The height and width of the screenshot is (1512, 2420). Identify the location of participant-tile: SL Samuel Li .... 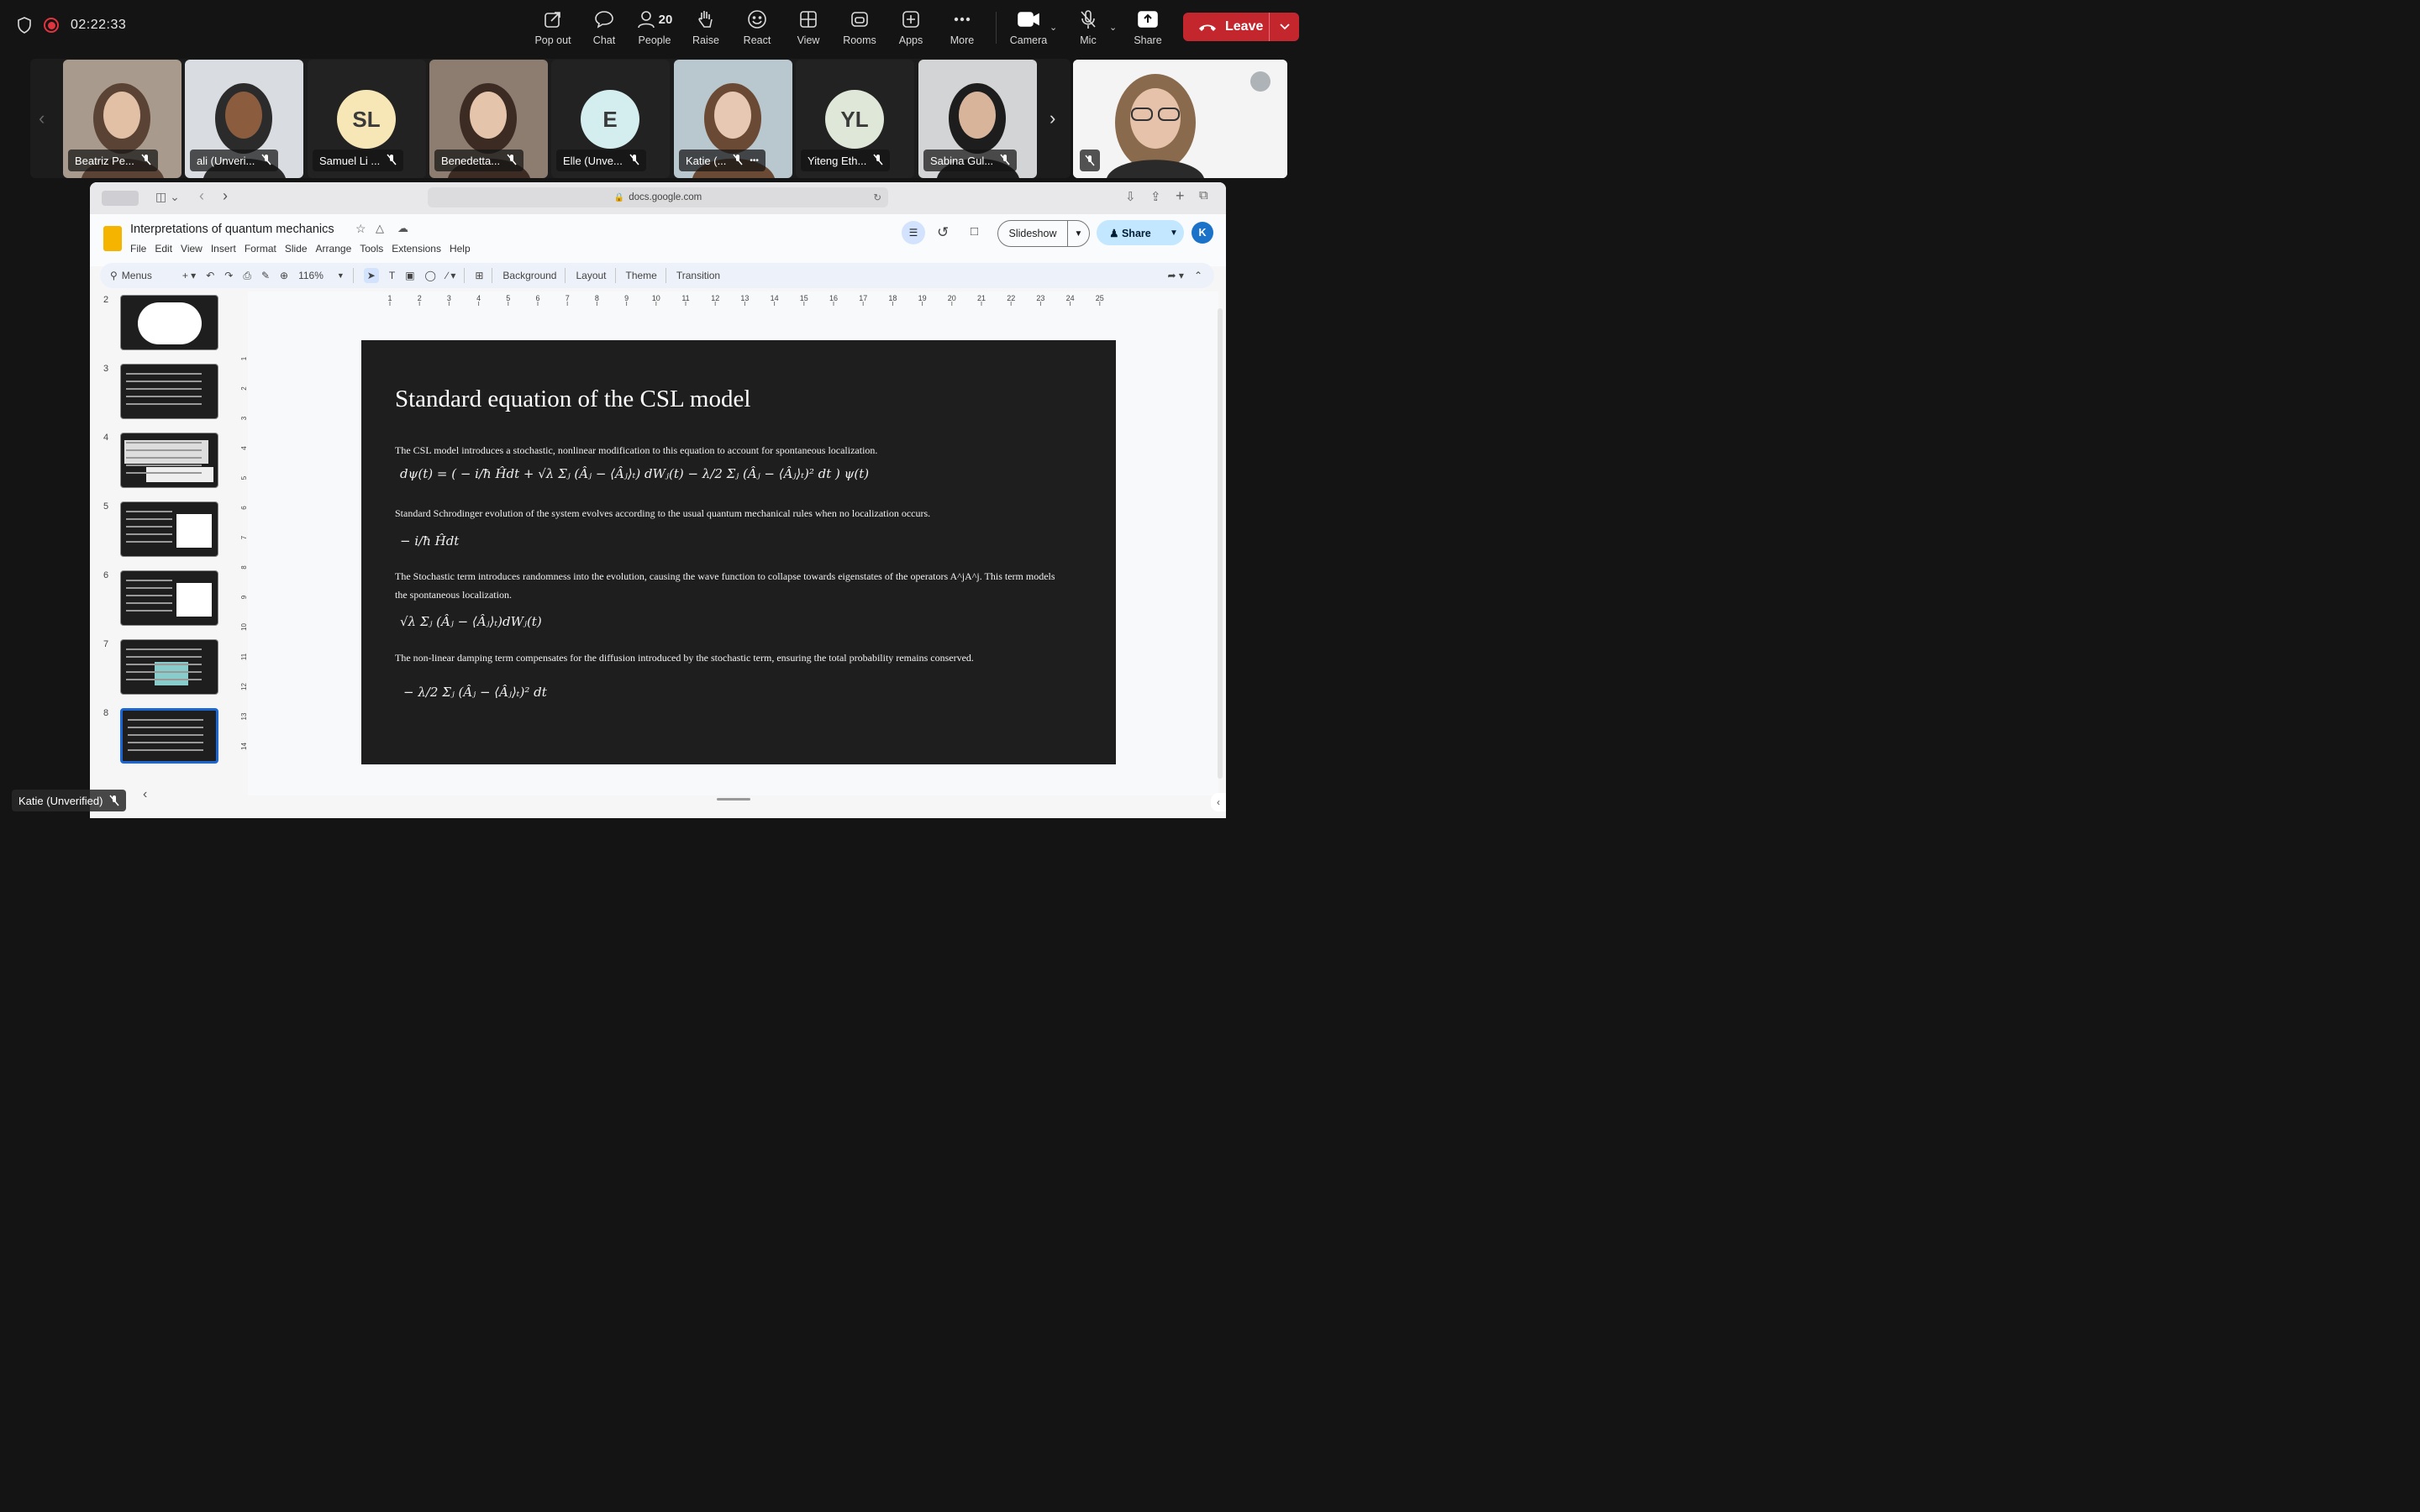
(367, 119).